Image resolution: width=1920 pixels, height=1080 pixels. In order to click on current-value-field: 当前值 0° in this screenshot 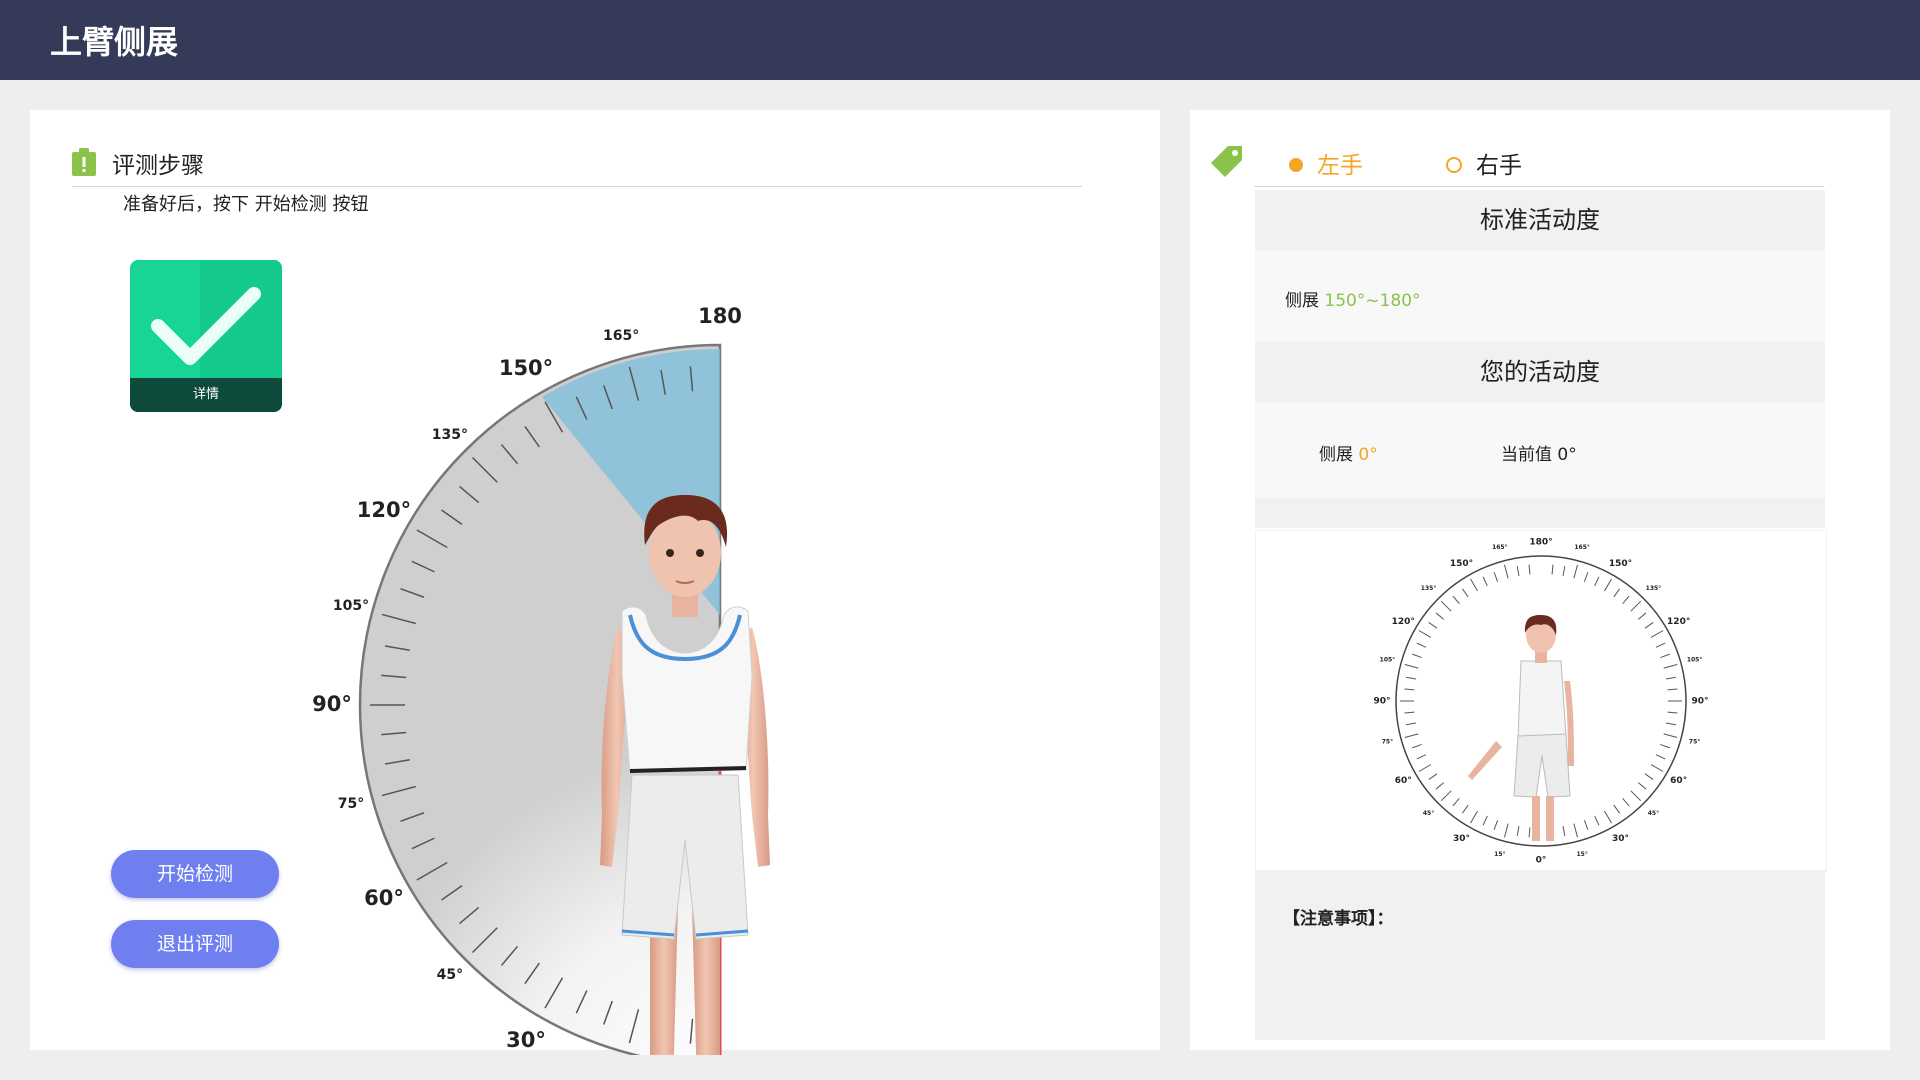, I will do `click(1539, 452)`.